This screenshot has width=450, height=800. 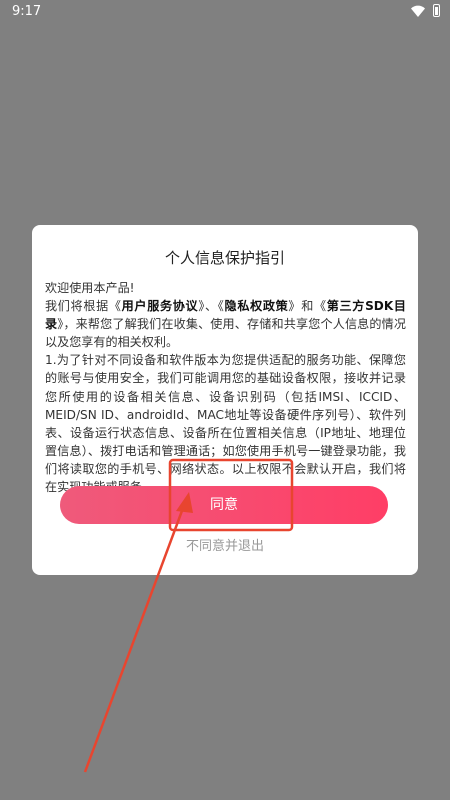 I want to click on status-time: 9:17, so click(x=27, y=11).